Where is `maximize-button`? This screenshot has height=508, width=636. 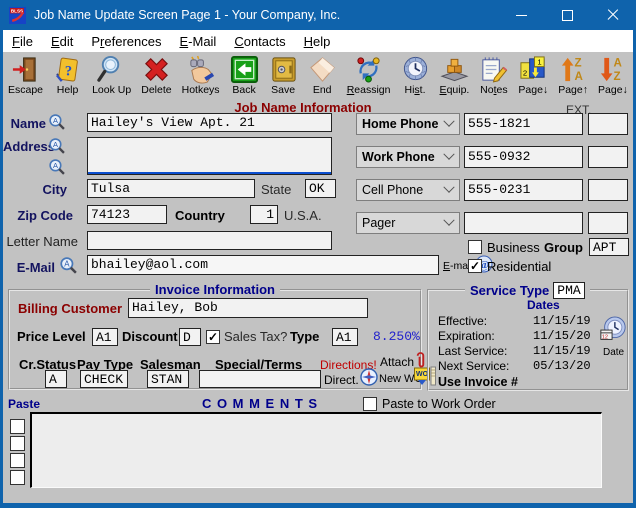
maximize-button is located at coordinates (567, 15).